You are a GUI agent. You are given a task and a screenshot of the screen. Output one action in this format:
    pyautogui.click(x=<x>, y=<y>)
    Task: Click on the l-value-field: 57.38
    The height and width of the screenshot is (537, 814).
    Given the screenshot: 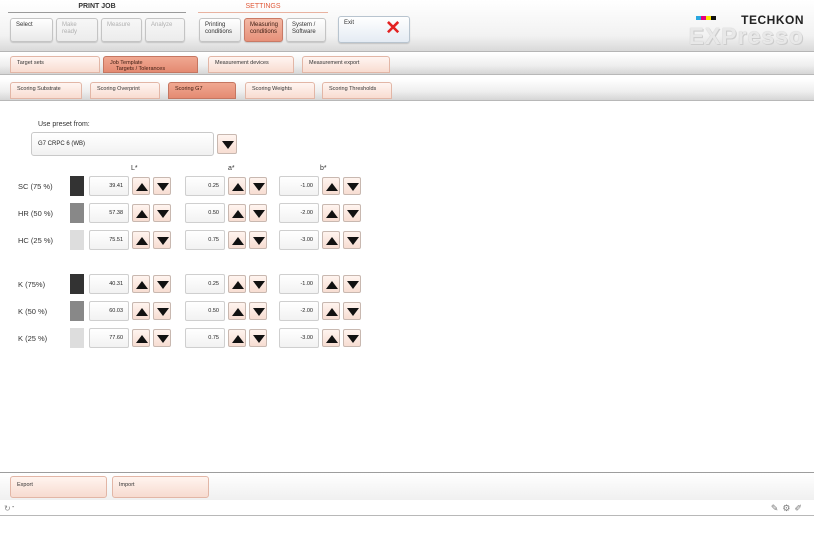 What is the action you would take?
    pyautogui.click(x=109, y=213)
    